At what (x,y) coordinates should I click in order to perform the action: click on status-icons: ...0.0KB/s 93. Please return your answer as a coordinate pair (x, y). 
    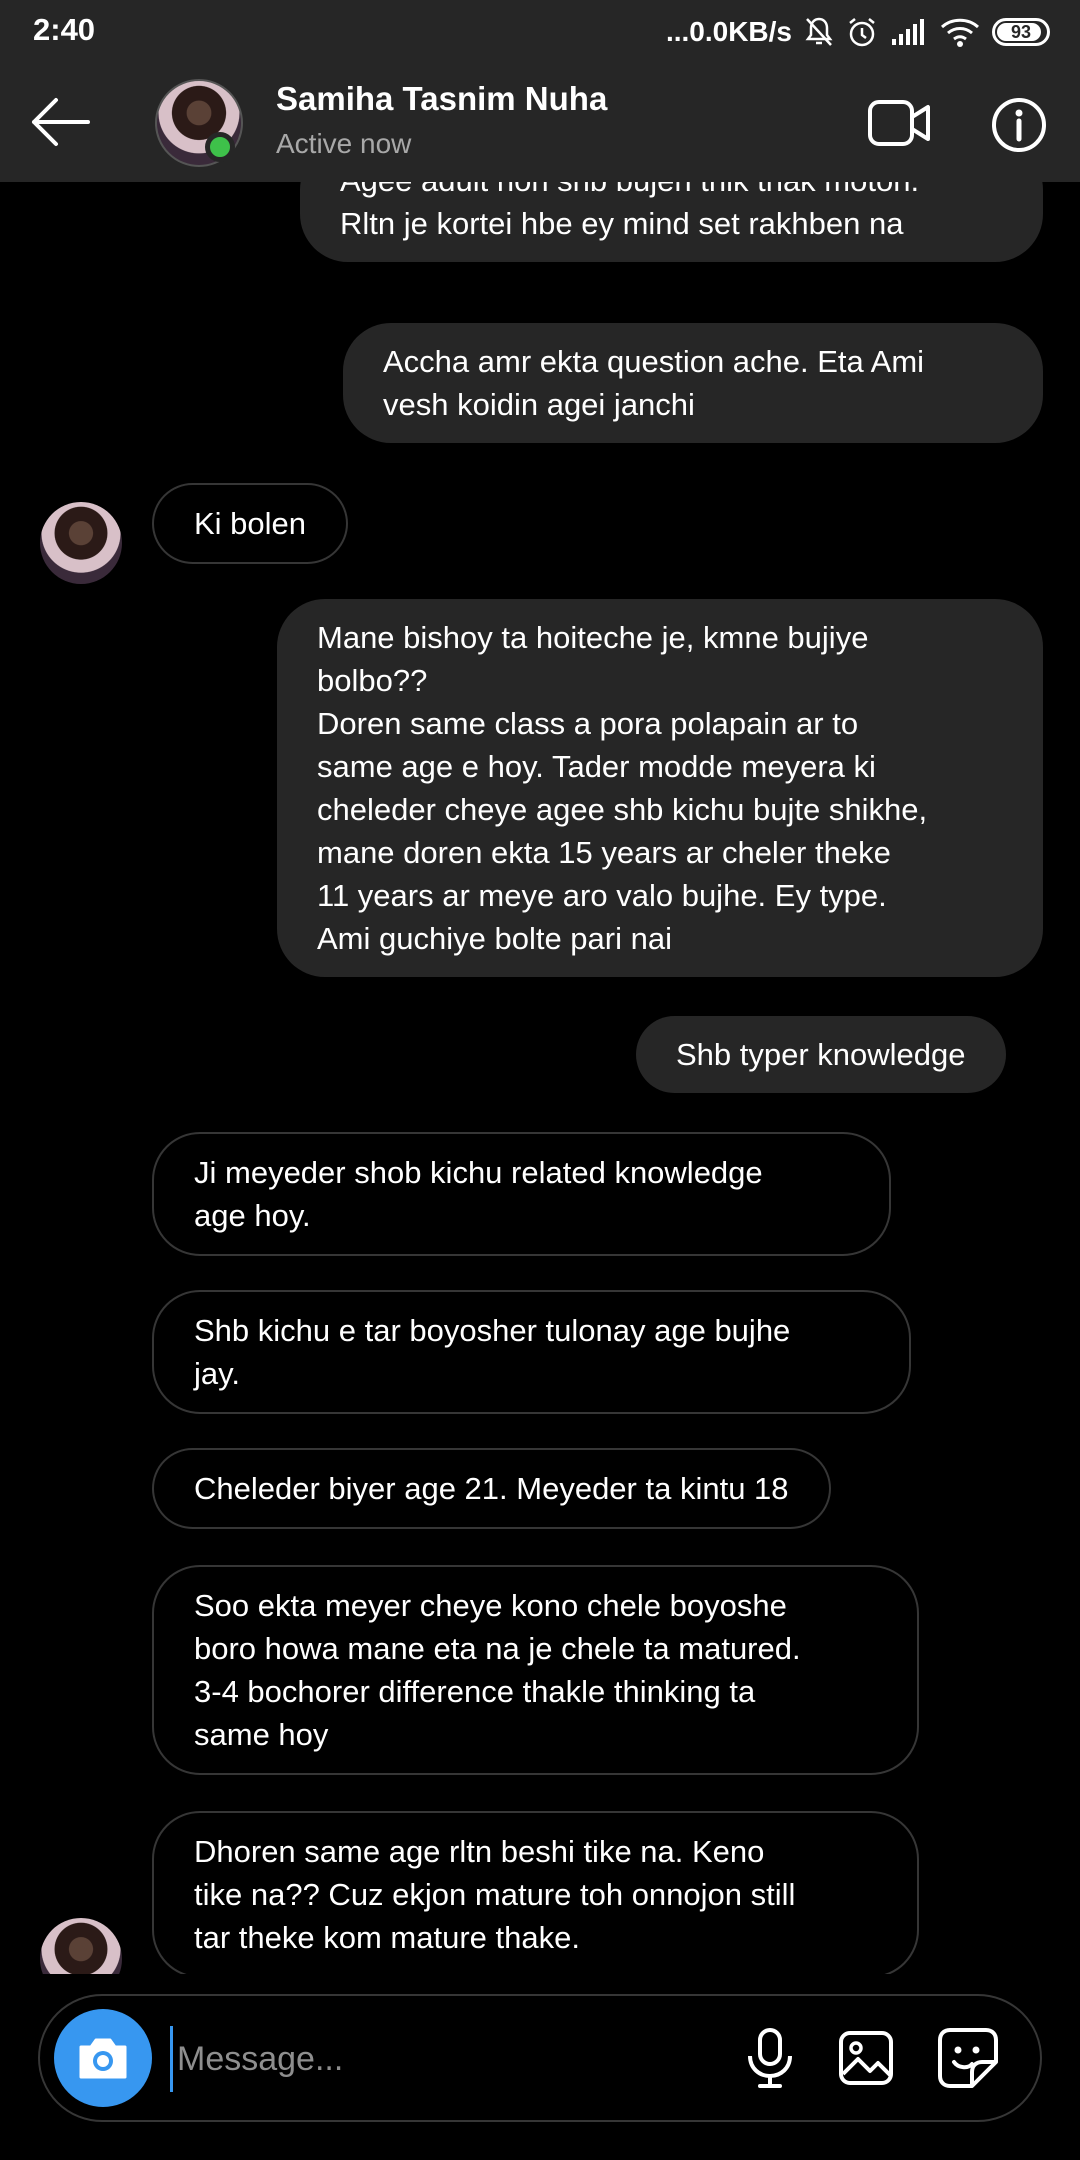
    Looking at the image, I should click on (858, 32).